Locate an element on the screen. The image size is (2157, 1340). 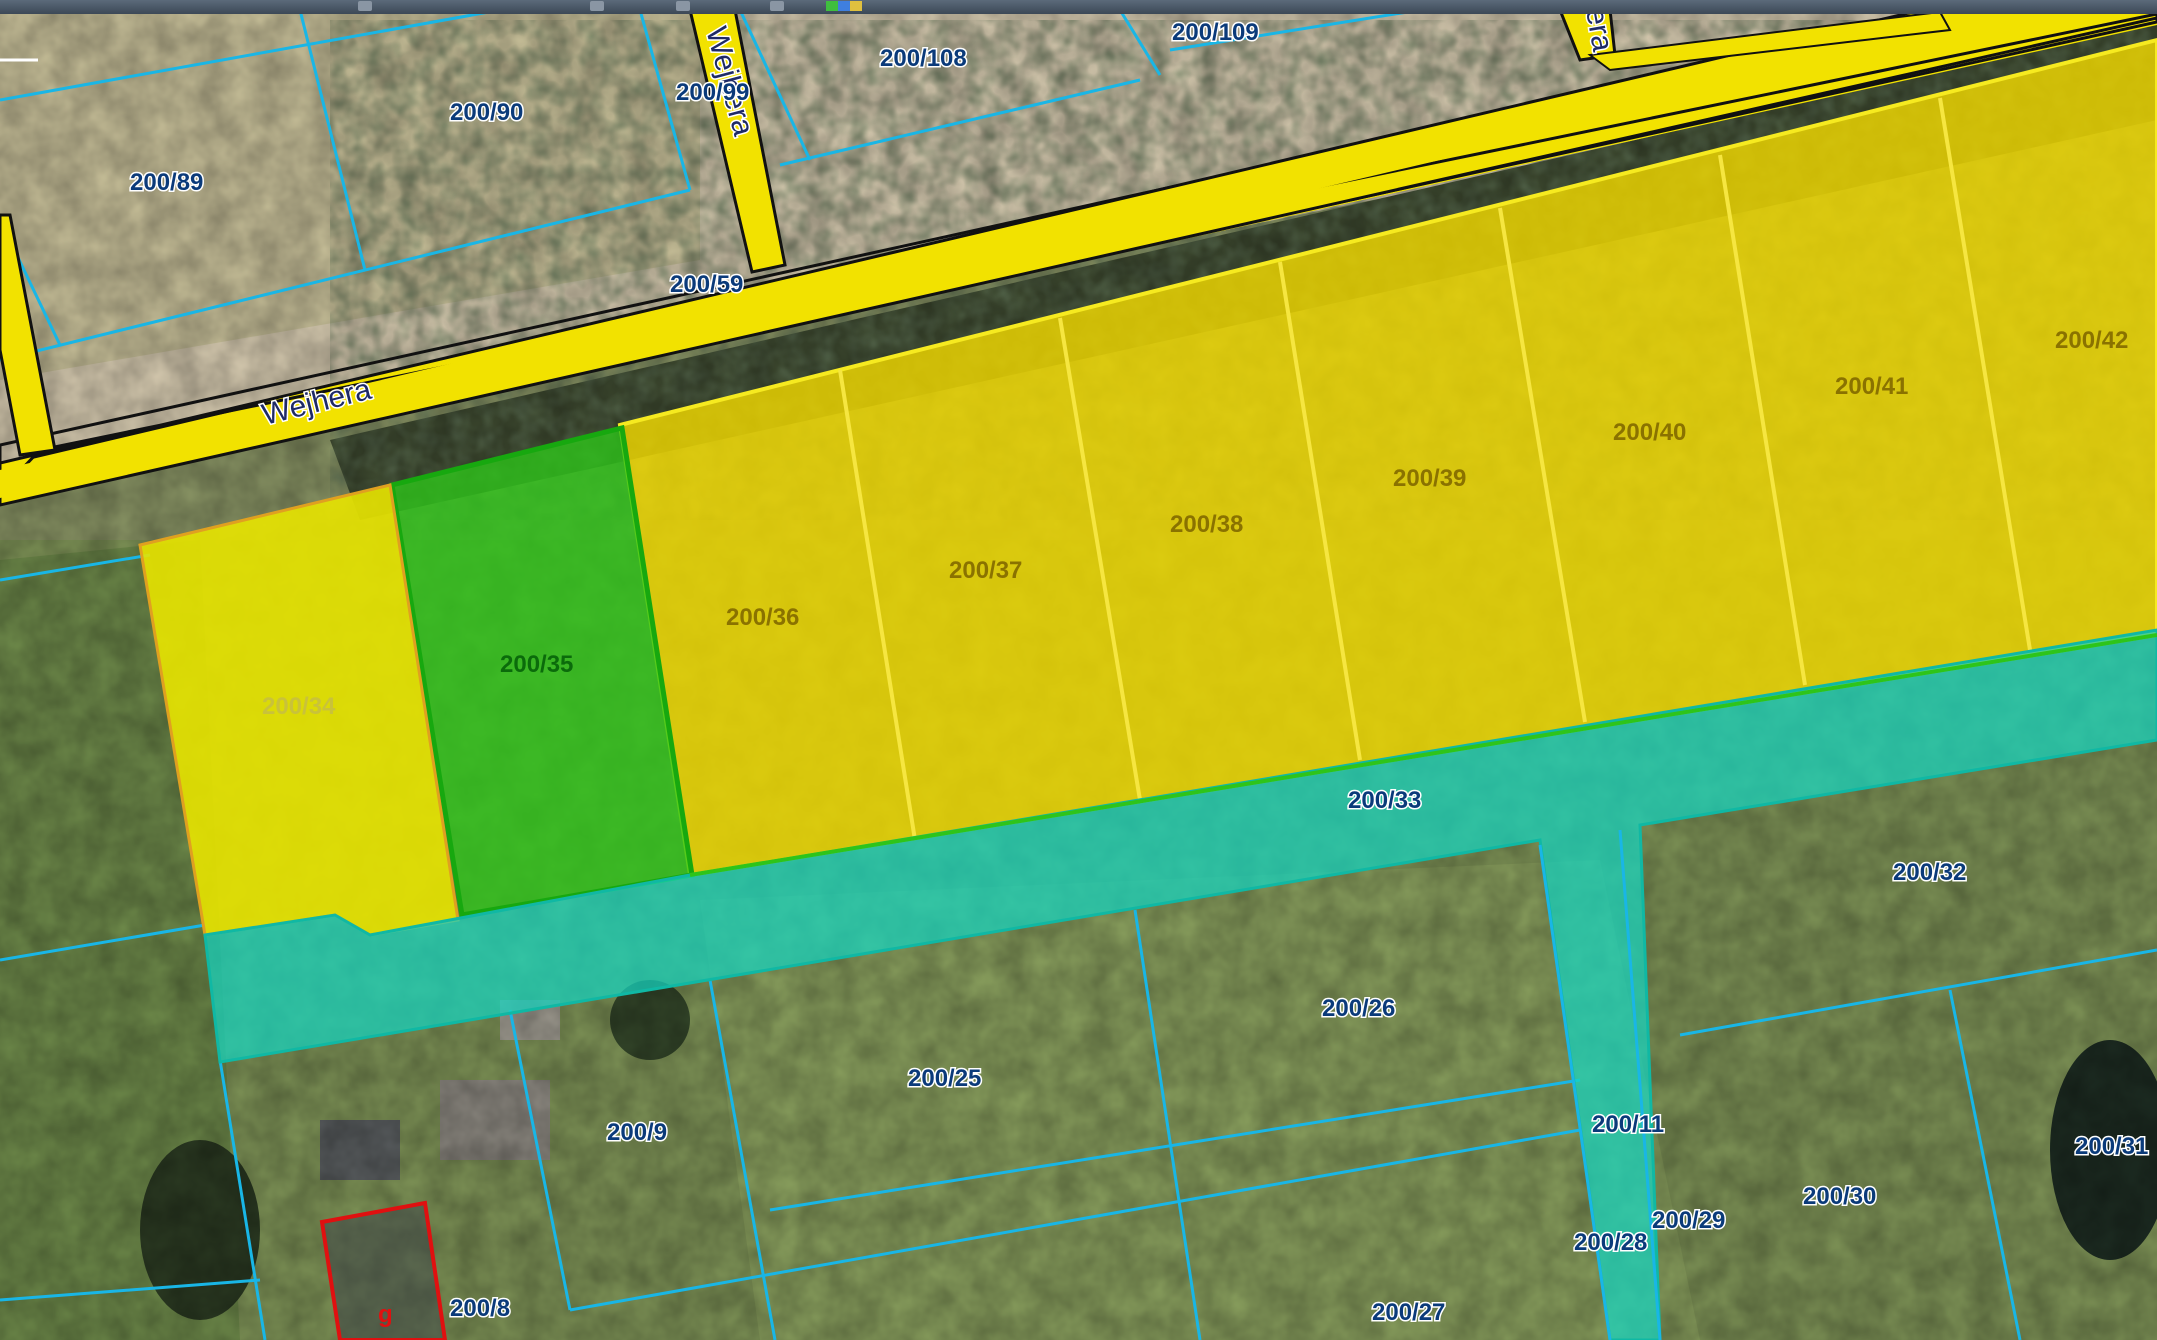
plot-label: 200/34 is located at coordinates (299, 706).